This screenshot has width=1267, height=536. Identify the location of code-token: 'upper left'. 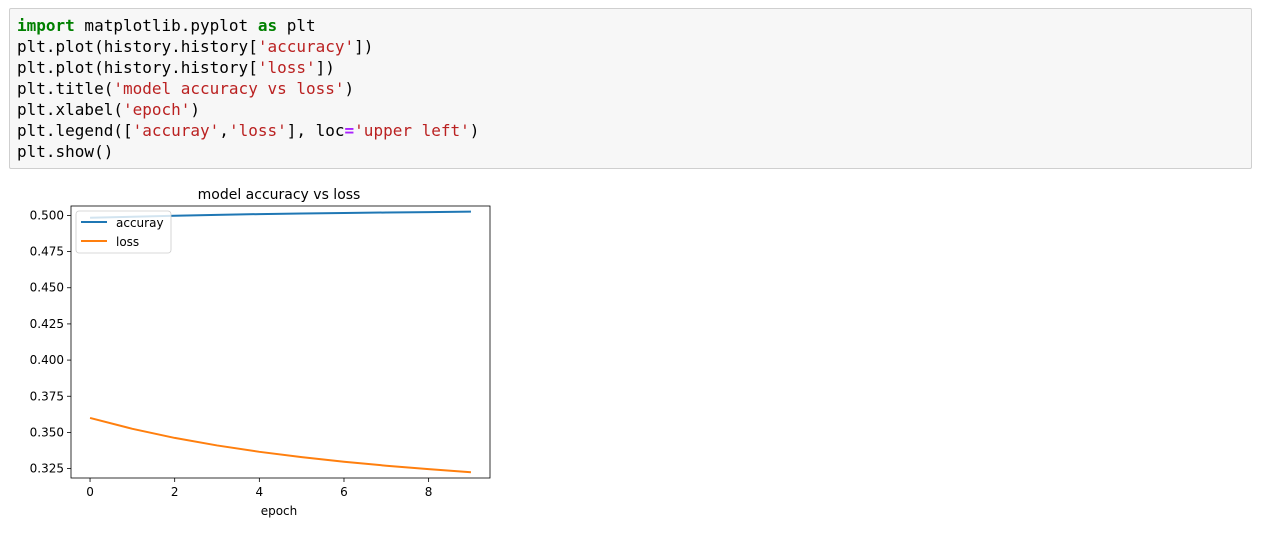
(412, 130).